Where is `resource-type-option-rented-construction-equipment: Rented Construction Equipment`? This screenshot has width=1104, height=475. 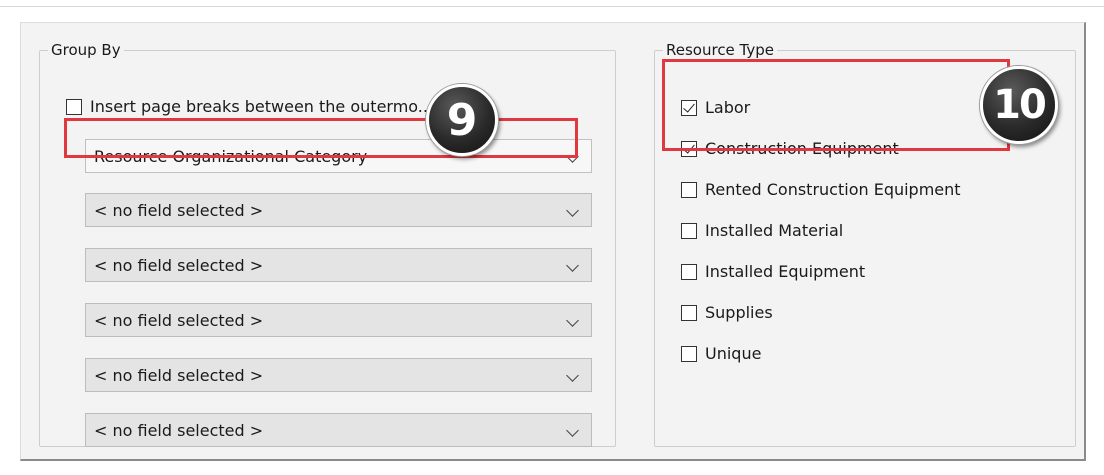 resource-type-option-rented-construction-equipment: Rented Construction Equipment is located at coordinates (821, 189).